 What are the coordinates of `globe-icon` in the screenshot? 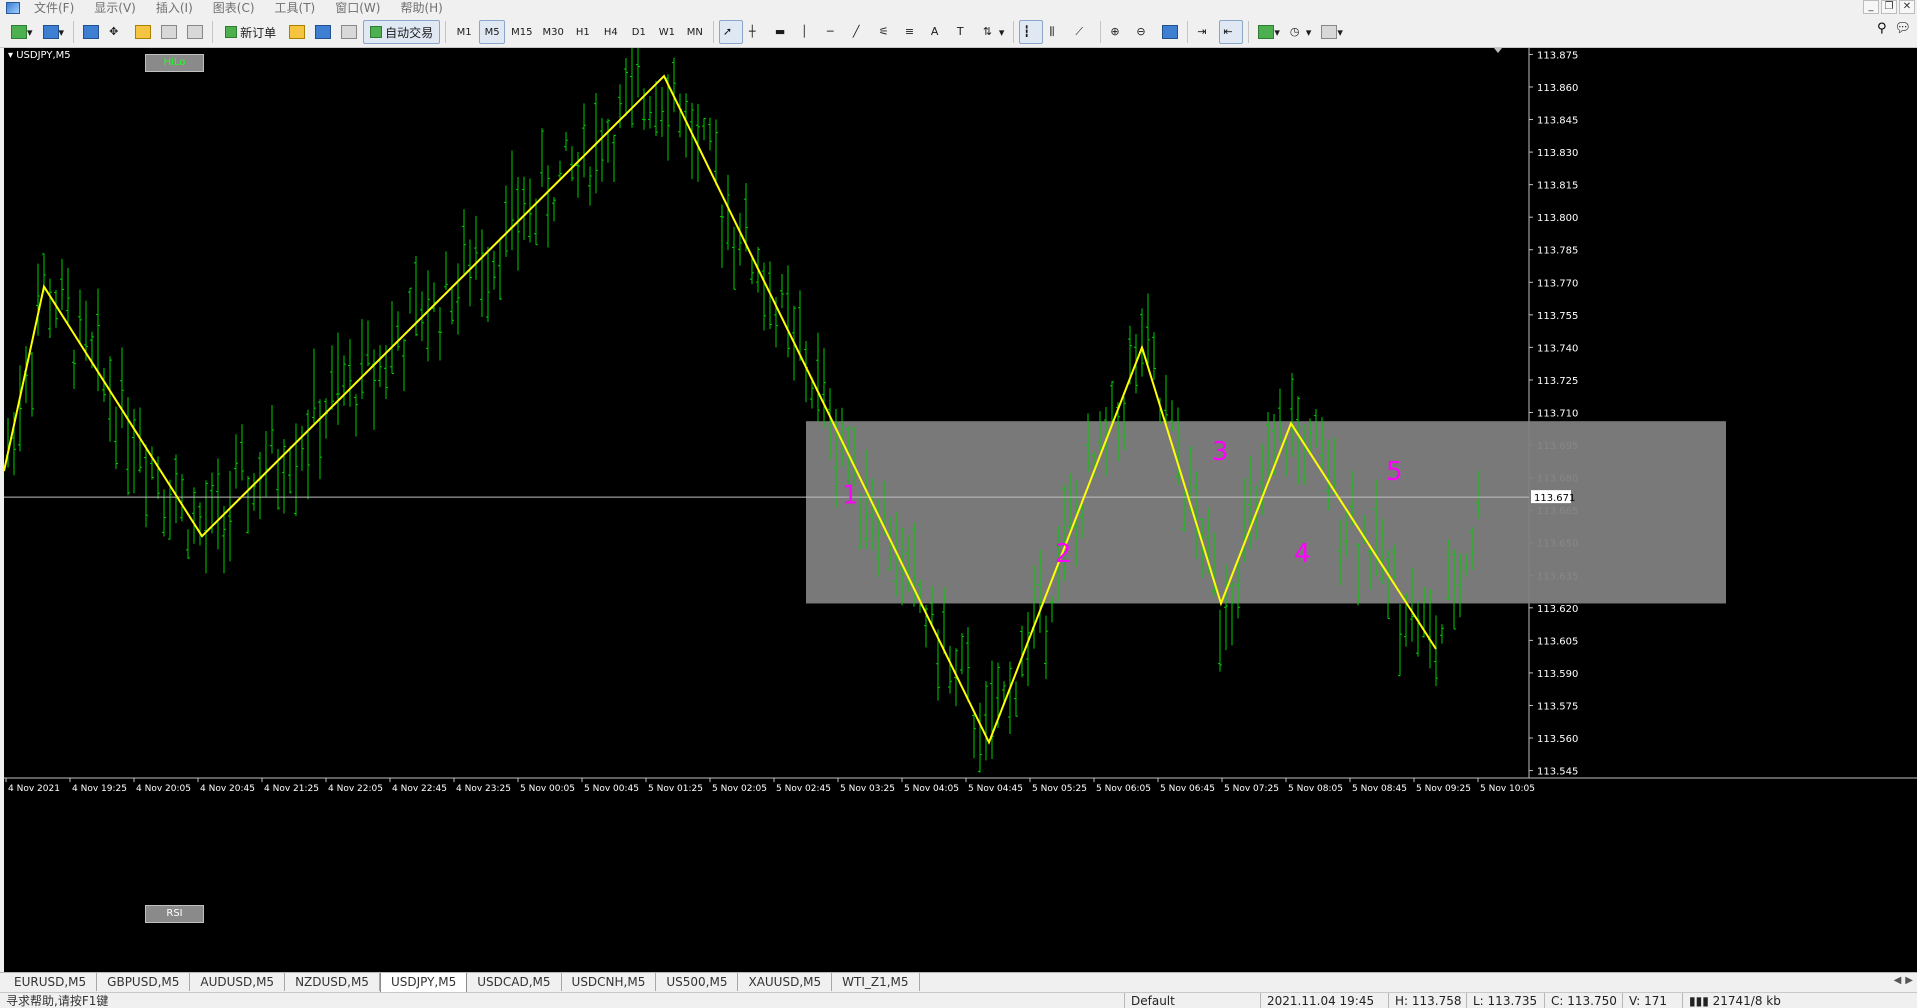 It's located at (349, 32).